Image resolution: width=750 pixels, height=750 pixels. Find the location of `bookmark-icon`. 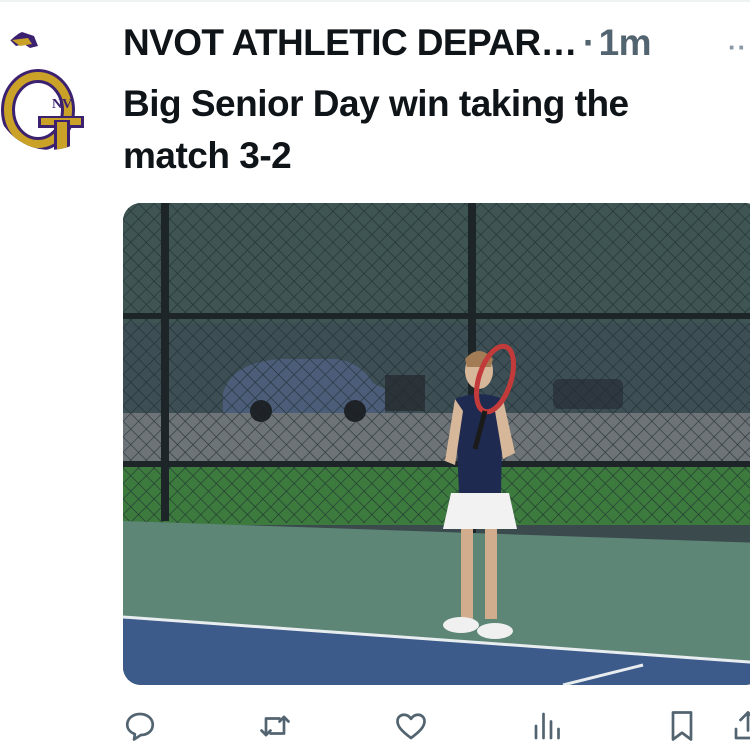

bookmark-icon is located at coordinates (682, 726).